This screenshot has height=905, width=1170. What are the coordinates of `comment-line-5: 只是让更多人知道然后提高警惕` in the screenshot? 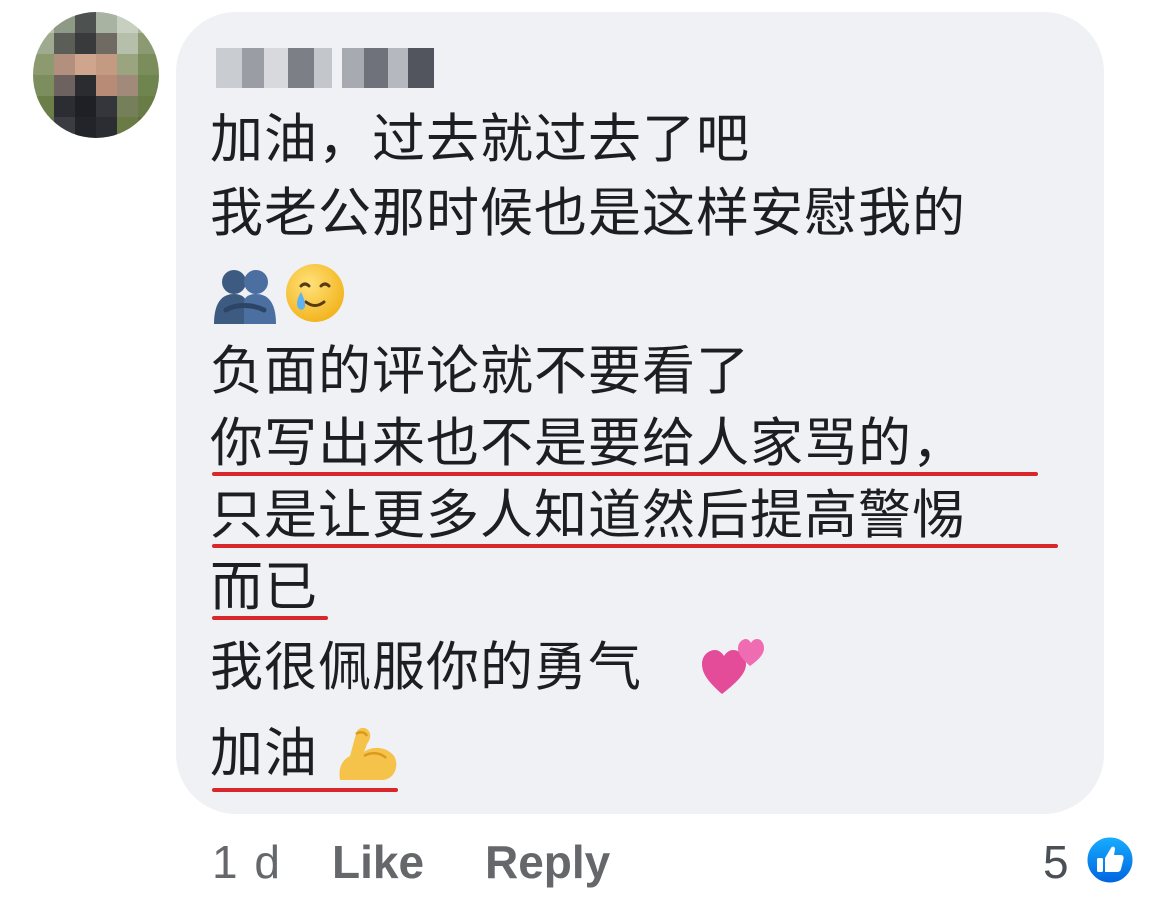 It's located at (588, 515).